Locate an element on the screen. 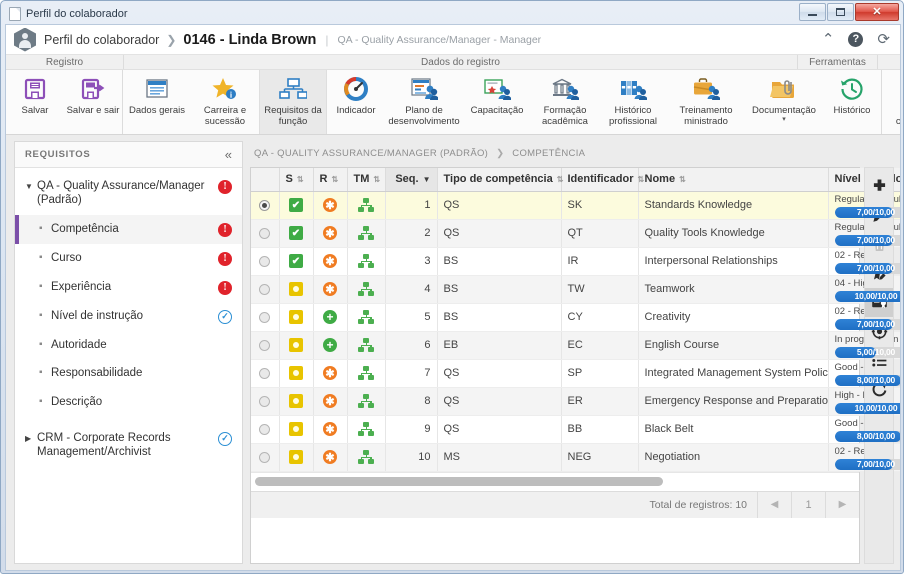  sidebar-item-descricao: ▪ Descrição is located at coordinates (128, 402).